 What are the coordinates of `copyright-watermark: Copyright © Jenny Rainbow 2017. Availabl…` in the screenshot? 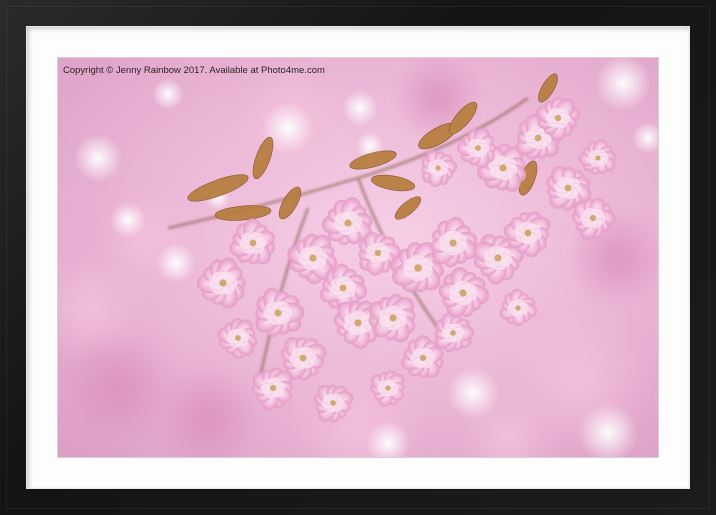 It's located at (194, 70).